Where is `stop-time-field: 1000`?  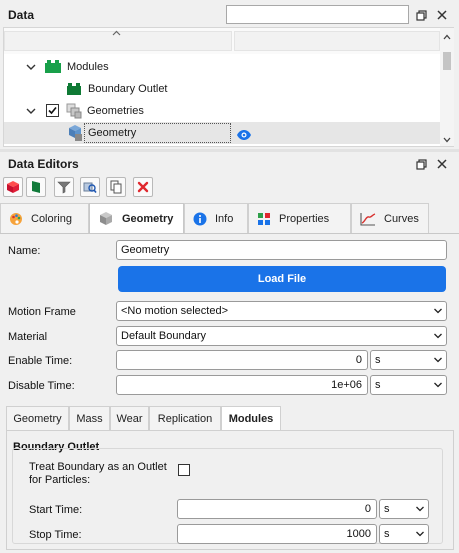 stop-time-field: 1000 is located at coordinates (277, 534).